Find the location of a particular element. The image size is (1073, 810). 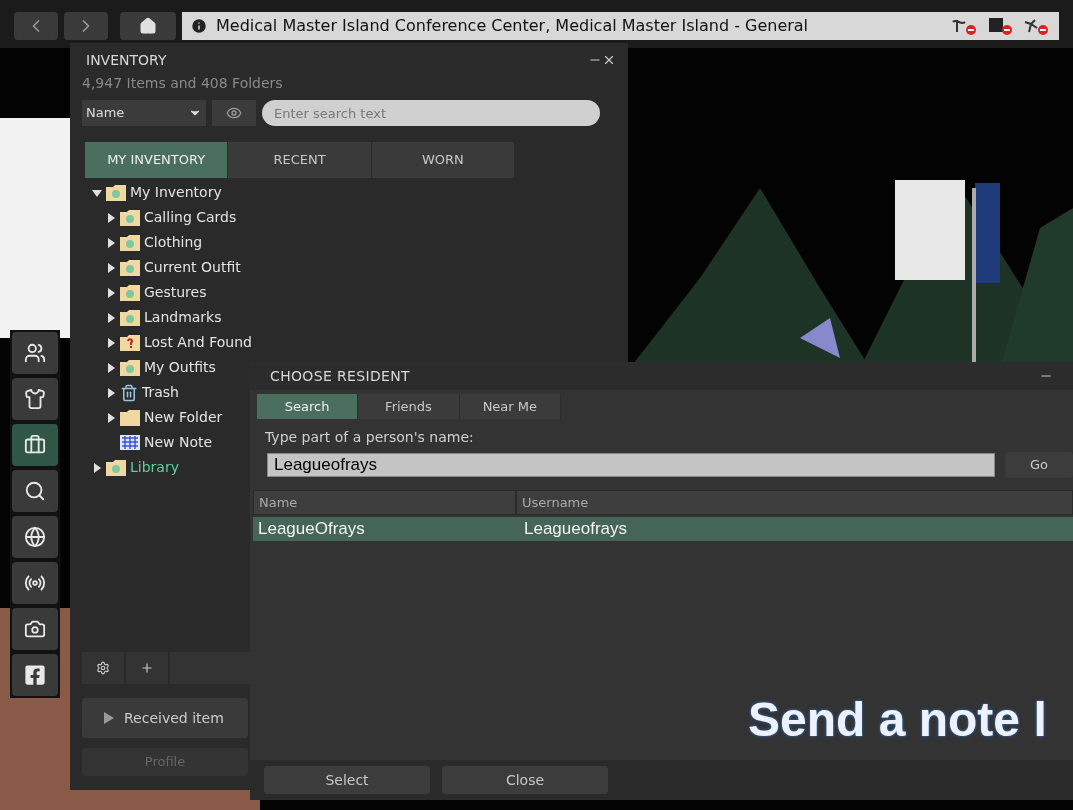

column-header: Name is located at coordinates (384, 502).